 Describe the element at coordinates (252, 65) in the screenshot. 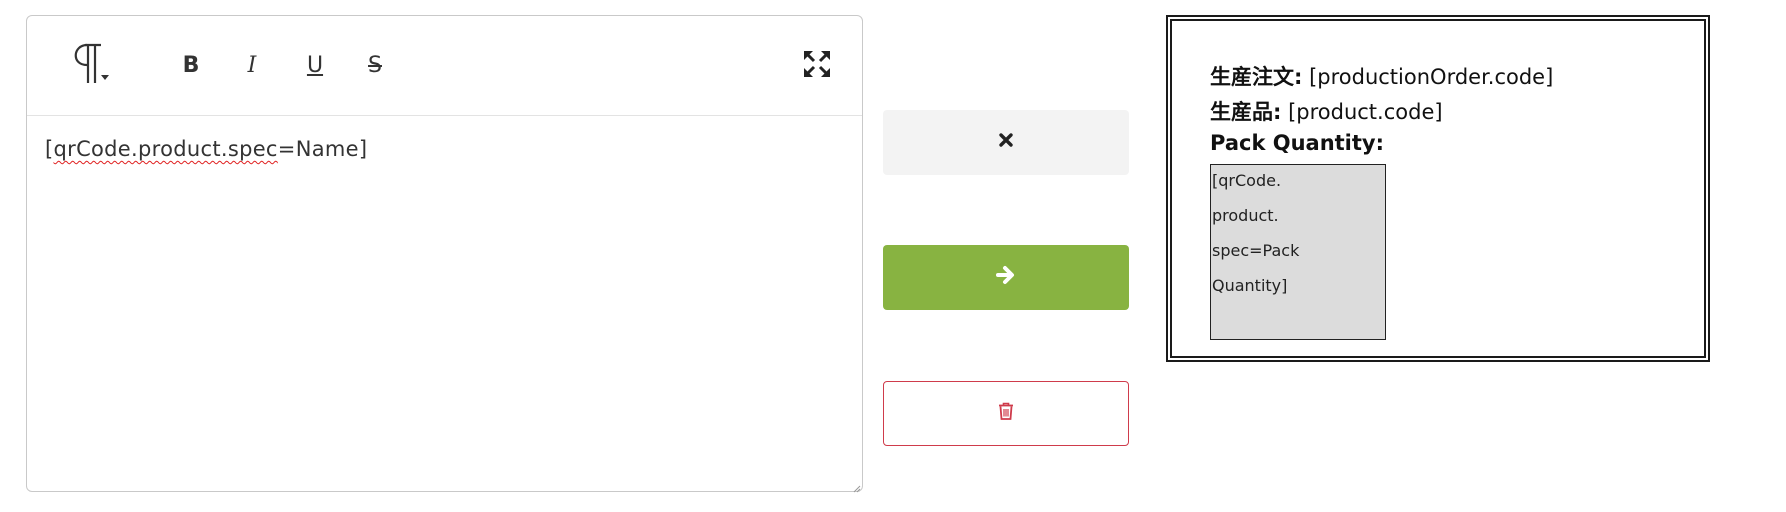

I see `italic-button: I` at that location.